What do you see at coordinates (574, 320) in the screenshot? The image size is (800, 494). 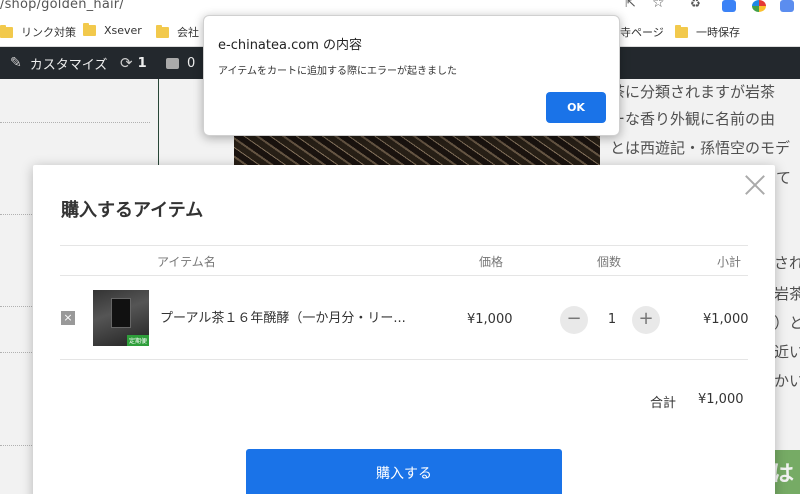 I see `quantity-minus-button: −` at bounding box center [574, 320].